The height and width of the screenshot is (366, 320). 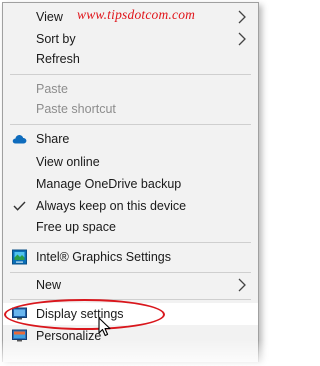 What do you see at coordinates (136, 14) in the screenshot?
I see `watermark-text: www.tipsdotcom.com` at bounding box center [136, 14].